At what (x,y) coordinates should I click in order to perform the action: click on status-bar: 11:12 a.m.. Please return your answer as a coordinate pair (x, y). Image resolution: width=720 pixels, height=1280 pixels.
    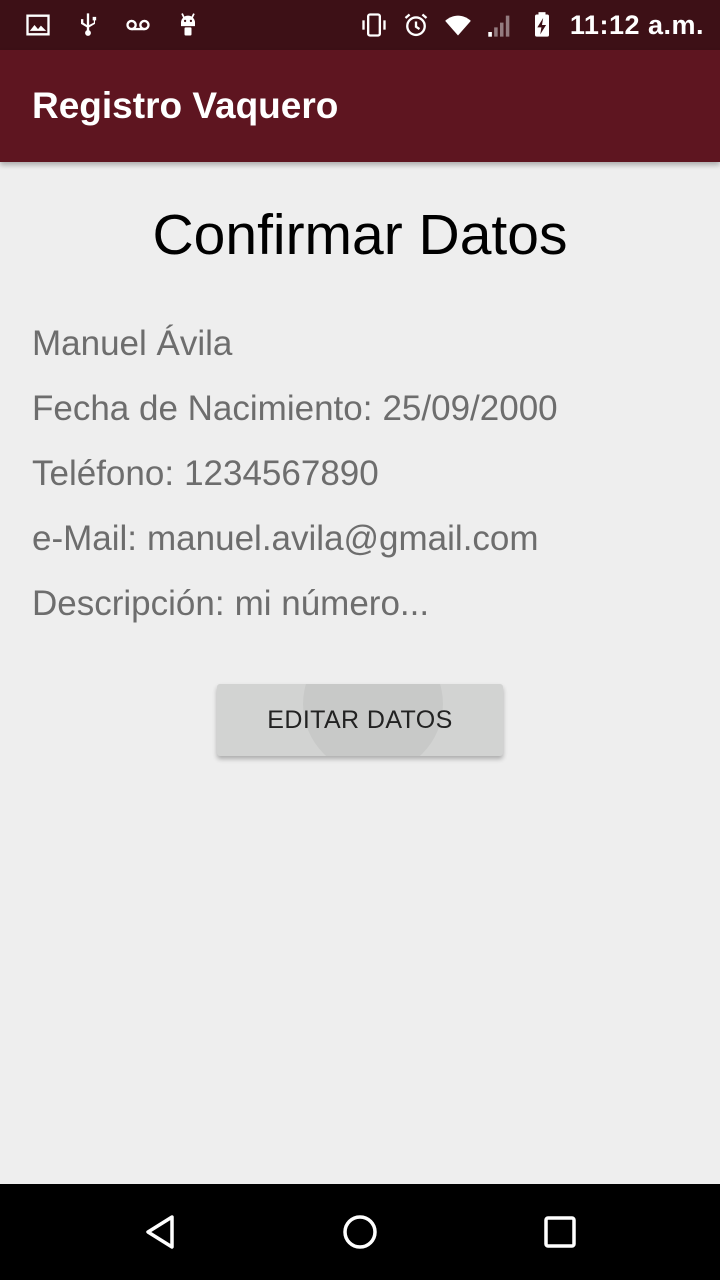
    Looking at the image, I should click on (360, 25).